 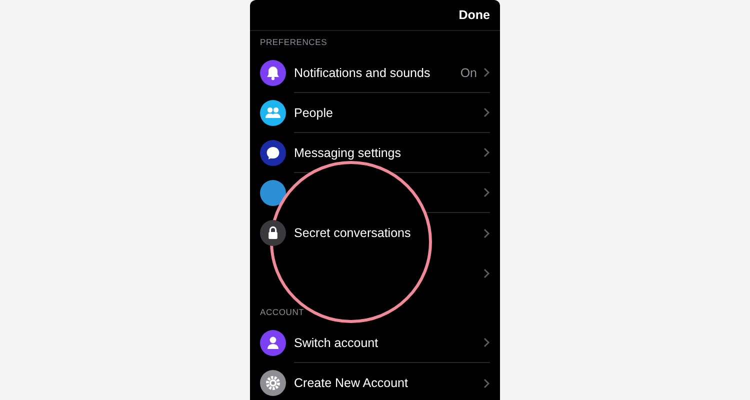 What do you see at coordinates (468, 73) in the screenshot?
I see `row-value: On` at bounding box center [468, 73].